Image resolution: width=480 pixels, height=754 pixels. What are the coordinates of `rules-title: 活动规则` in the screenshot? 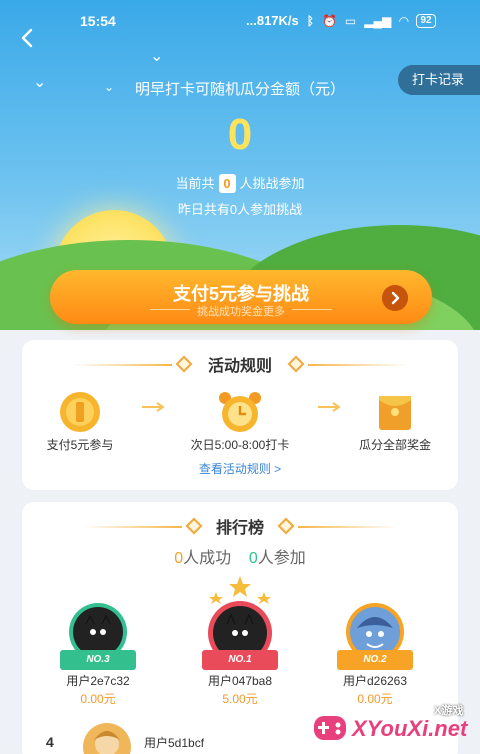 It's located at (239, 366).